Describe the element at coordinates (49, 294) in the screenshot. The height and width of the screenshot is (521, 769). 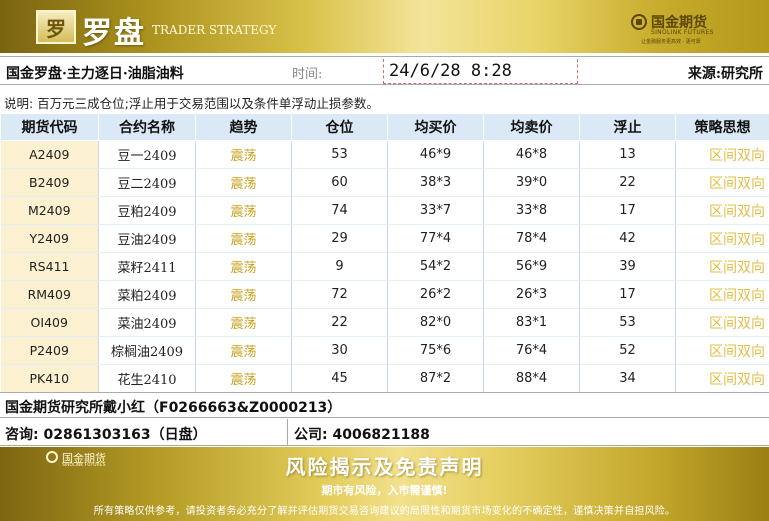
I see `cell-code: RM409` at that location.